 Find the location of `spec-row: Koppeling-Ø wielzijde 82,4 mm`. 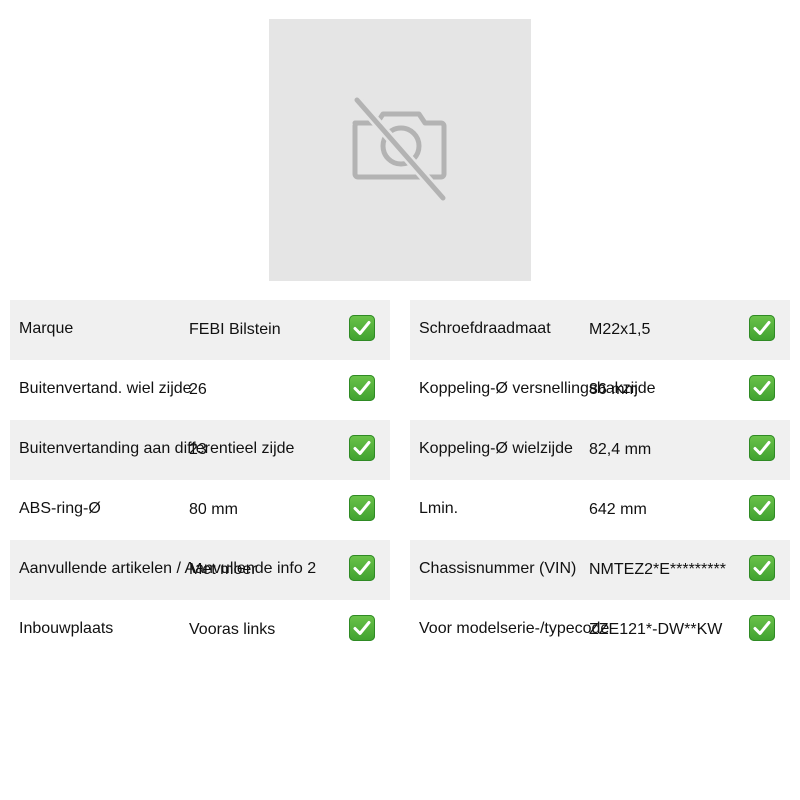

spec-row: Koppeling-Ø wielzijde 82,4 mm is located at coordinates (600, 450).